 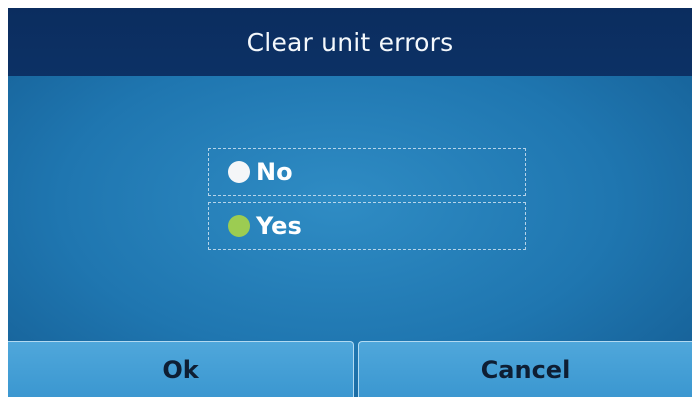 I want to click on dialog-title: Clear unit errors, so click(x=350, y=42).